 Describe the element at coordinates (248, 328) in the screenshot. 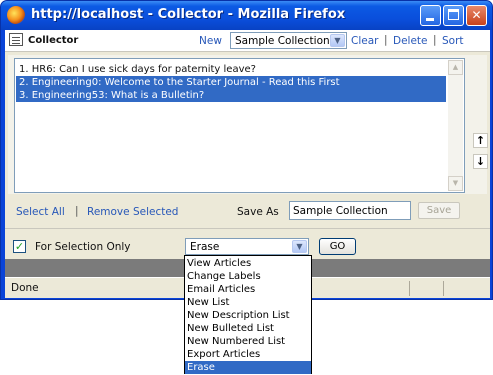

I see `dropdown-option: New Bulleted List` at that location.